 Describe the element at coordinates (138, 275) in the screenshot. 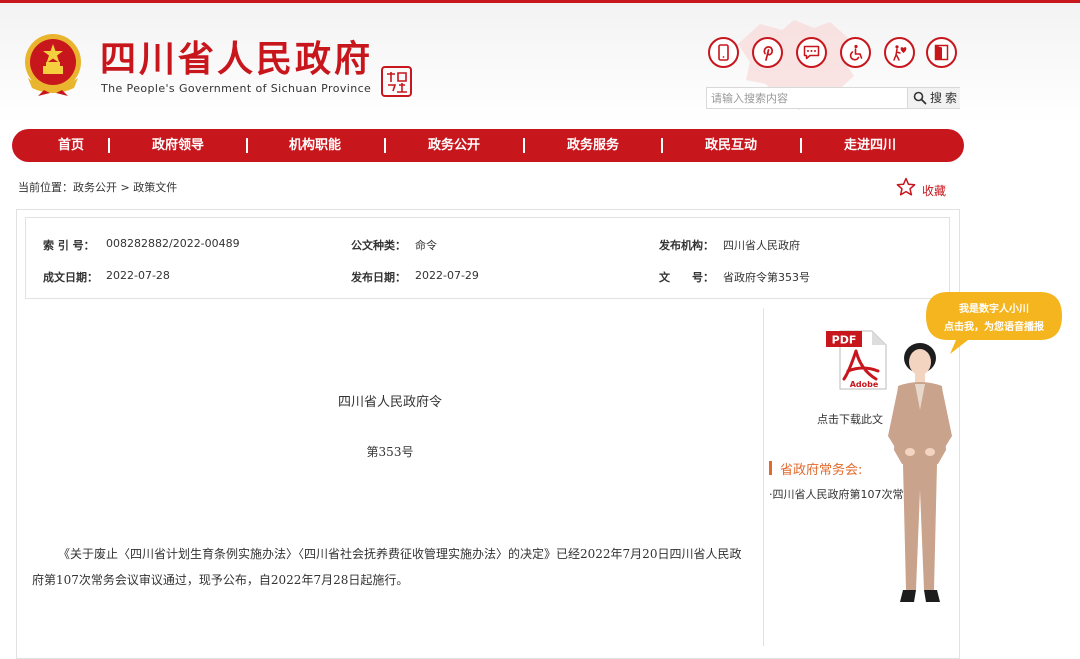

I see `written-date-value: 2022-07-28` at that location.